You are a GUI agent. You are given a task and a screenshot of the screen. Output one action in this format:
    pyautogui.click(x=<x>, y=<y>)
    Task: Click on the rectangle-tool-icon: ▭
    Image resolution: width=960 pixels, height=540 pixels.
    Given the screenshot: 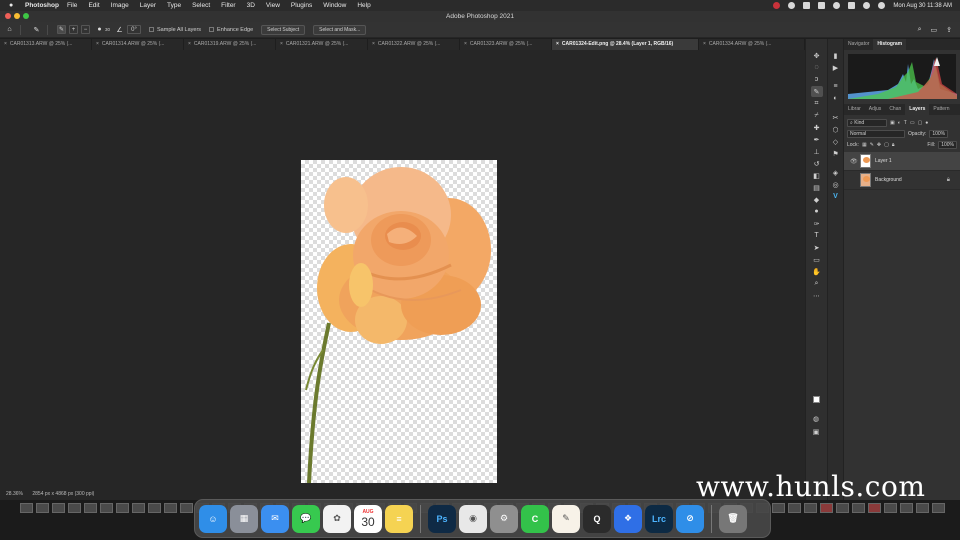 What is the action you would take?
    pyautogui.click(x=817, y=259)
    